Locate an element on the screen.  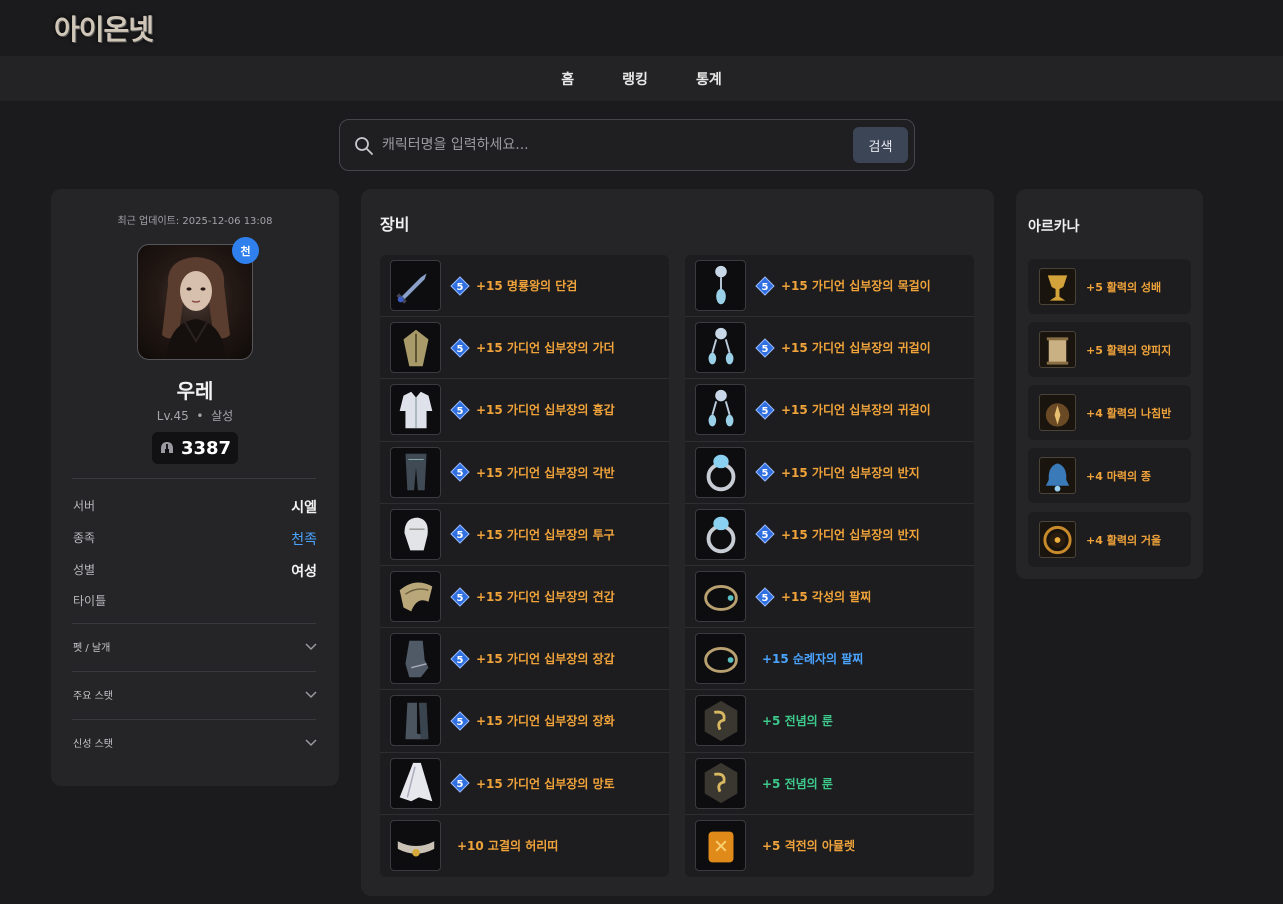
leg-armor-icon is located at coordinates (415, 472).